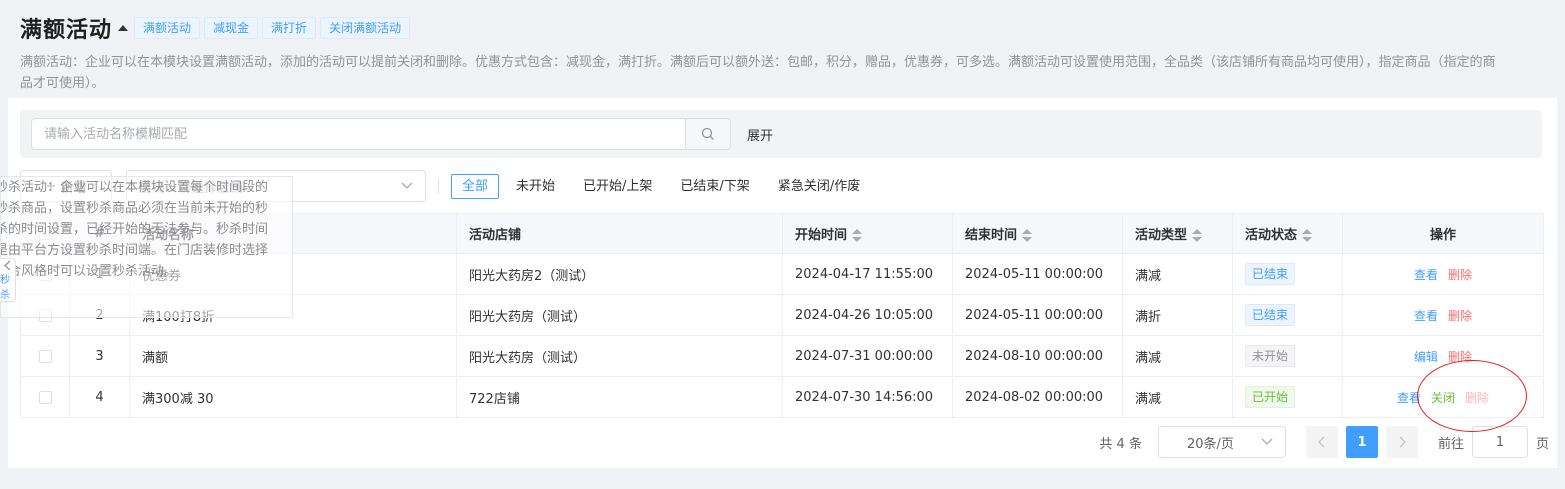 This screenshot has height=489, width=1565. Describe the element at coordinates (73, 188) in the screenshot. I see `add-button-label: 新增` at that location.